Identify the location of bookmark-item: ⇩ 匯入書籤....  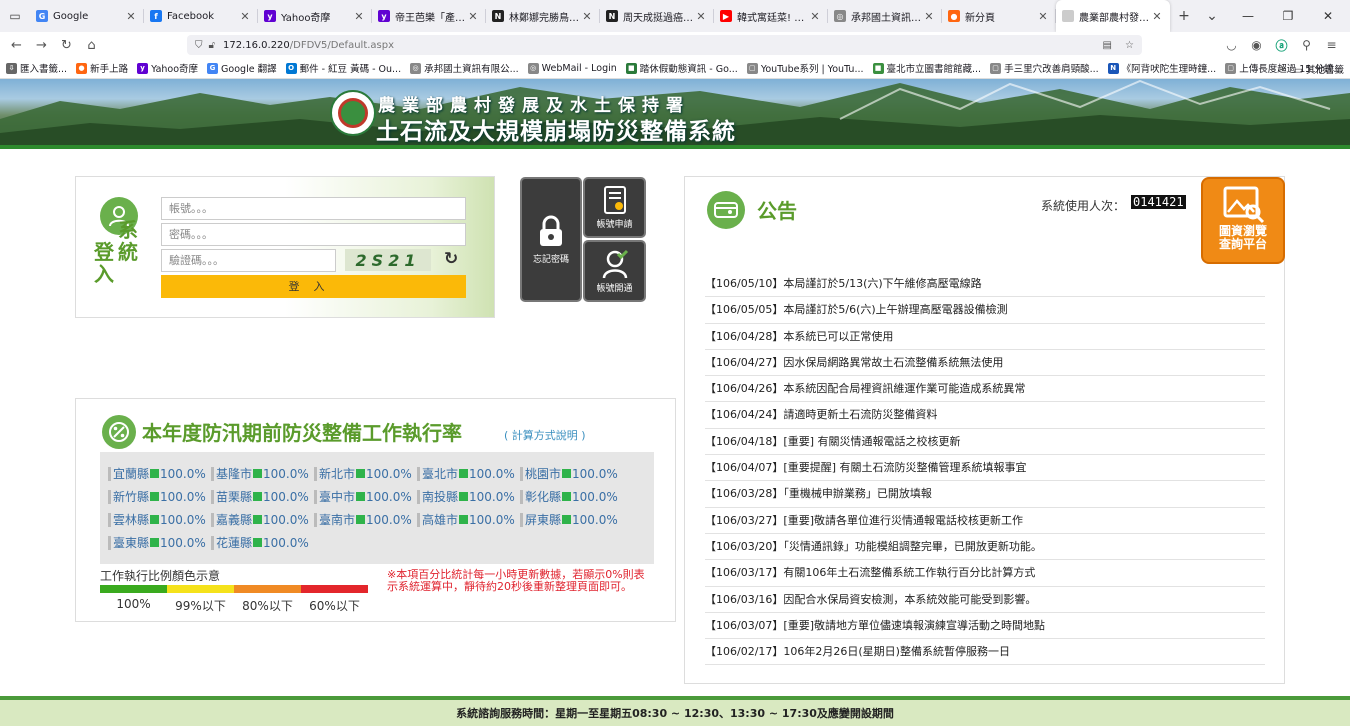
(36, 68).